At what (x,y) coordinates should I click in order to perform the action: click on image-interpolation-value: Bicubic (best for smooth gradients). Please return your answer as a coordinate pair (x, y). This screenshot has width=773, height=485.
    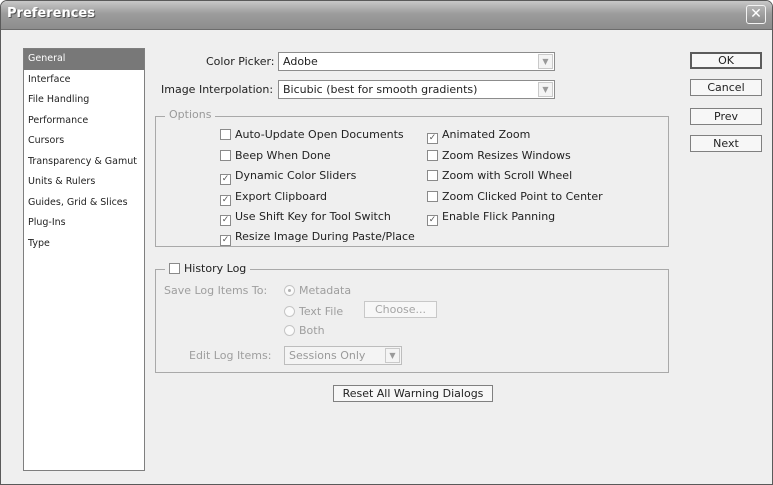
    Looking at the image, I should click on (380, 89).